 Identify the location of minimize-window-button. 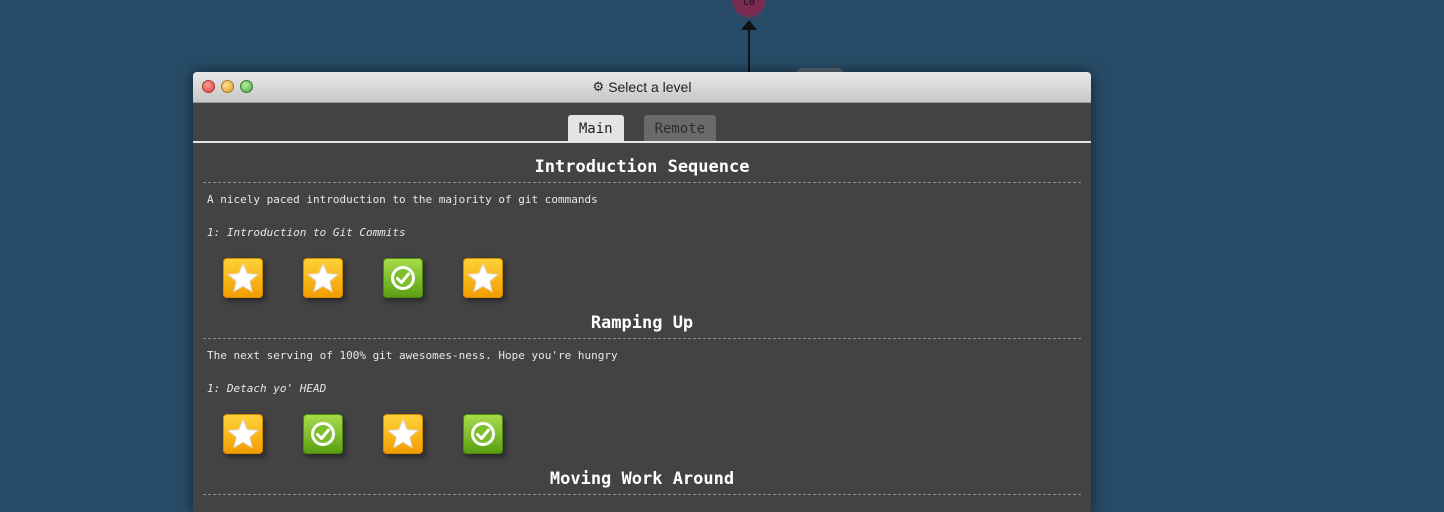
(227, 86).